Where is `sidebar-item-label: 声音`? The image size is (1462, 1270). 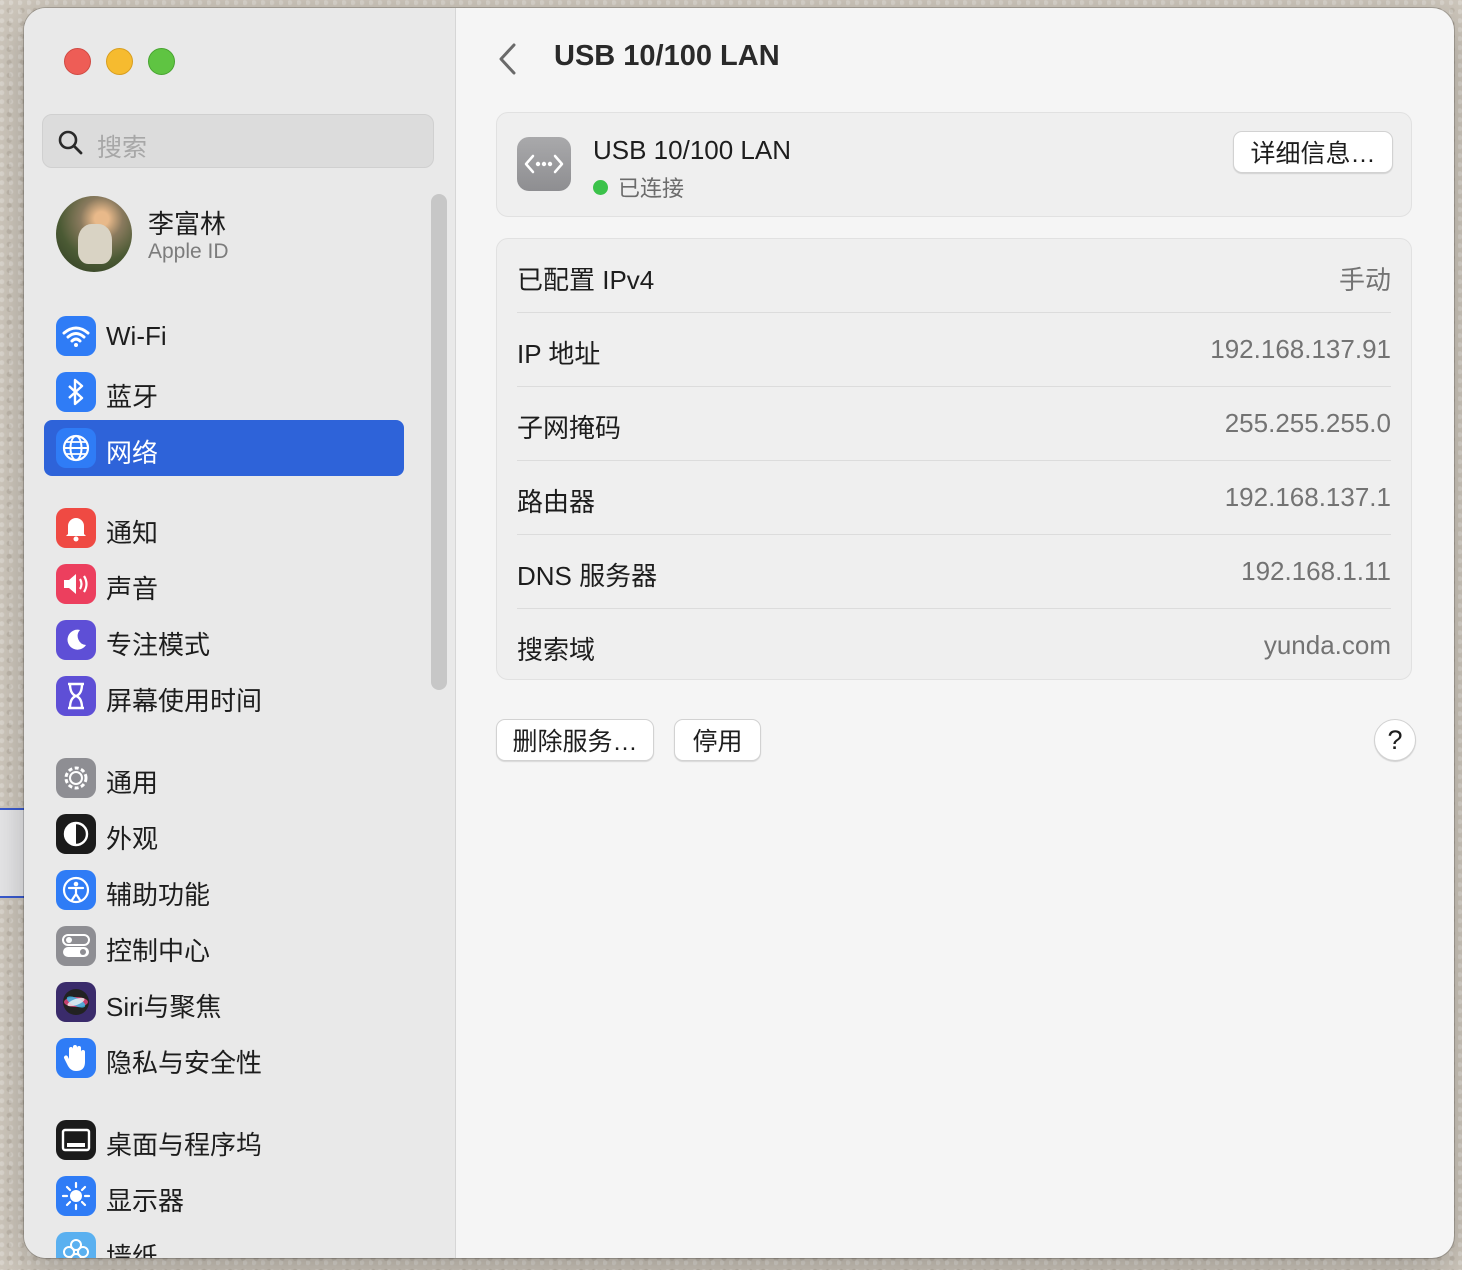
sidebar-item-label: 声音 is located at coordinates (132, 589).